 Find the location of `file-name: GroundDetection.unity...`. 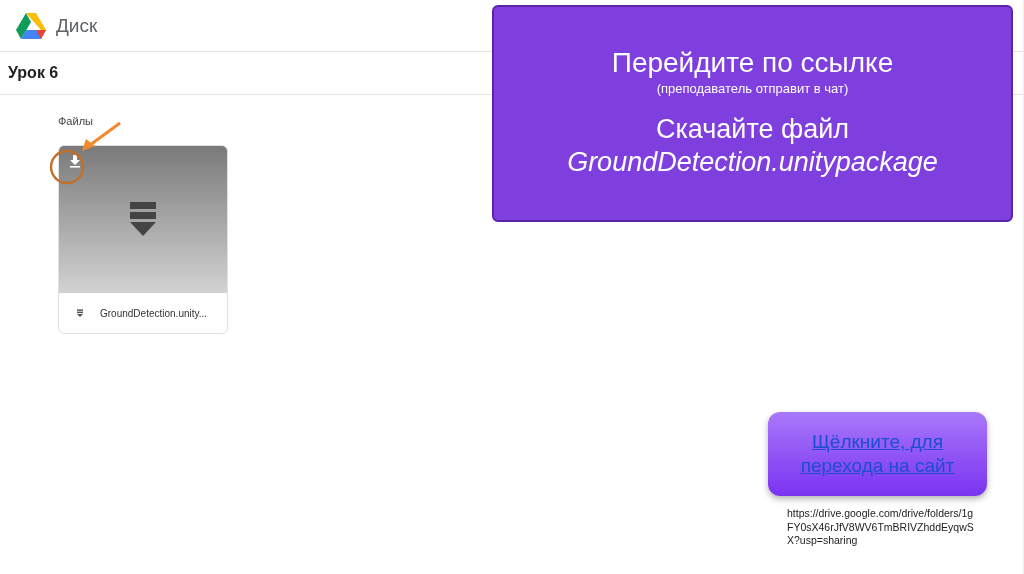

file-name: GroundDetection.unity... is located at coordinates (154, 313).